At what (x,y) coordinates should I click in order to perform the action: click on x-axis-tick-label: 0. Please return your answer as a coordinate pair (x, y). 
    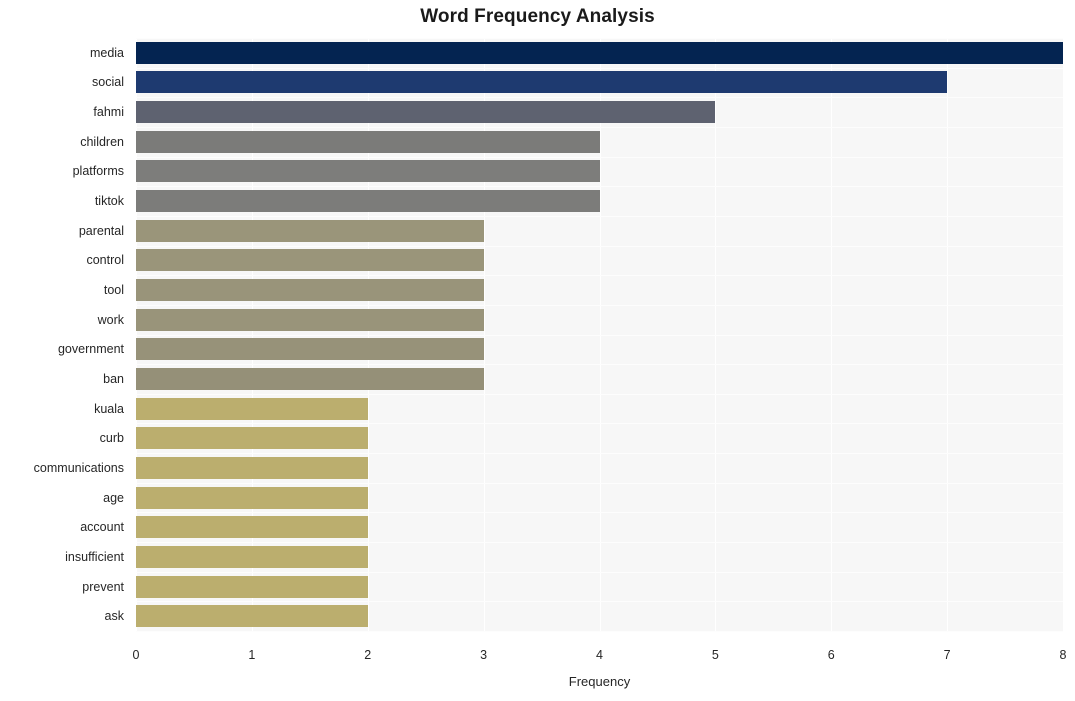
    Looking at the image, I should click on (136, 655).